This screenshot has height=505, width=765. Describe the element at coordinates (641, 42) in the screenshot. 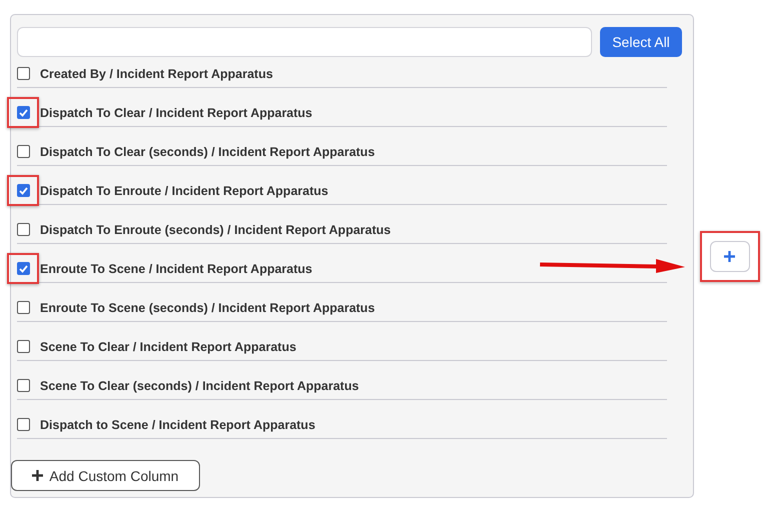

I see `select-all-button: Select All` at that location.